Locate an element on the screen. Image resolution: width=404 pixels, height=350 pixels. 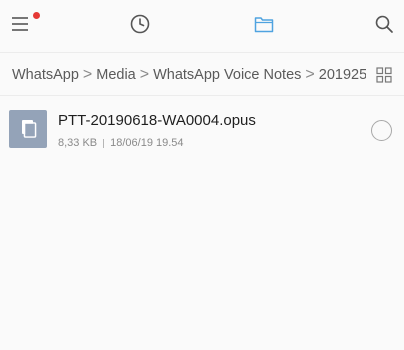
file-name: PTT-20190618-WA0004.opus is located at coordinates (157, 120).